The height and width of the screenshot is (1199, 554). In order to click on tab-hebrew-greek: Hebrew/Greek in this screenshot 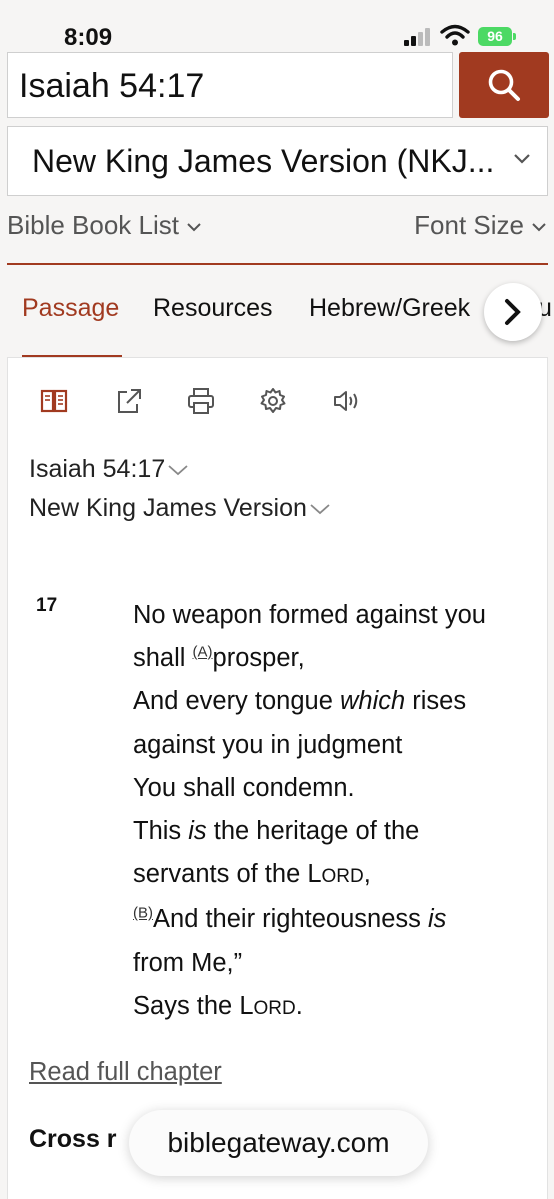, I will do `click(389, 308)`.